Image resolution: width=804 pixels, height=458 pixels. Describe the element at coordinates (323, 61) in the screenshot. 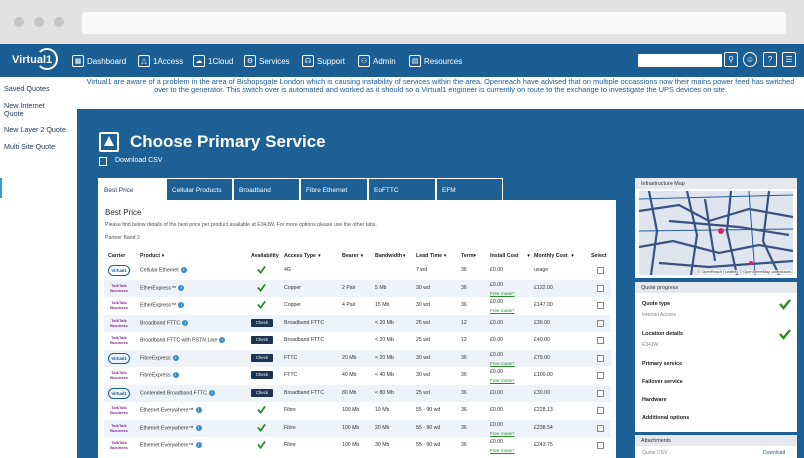

I see `nav-item-support: ☊ Support` at that location.